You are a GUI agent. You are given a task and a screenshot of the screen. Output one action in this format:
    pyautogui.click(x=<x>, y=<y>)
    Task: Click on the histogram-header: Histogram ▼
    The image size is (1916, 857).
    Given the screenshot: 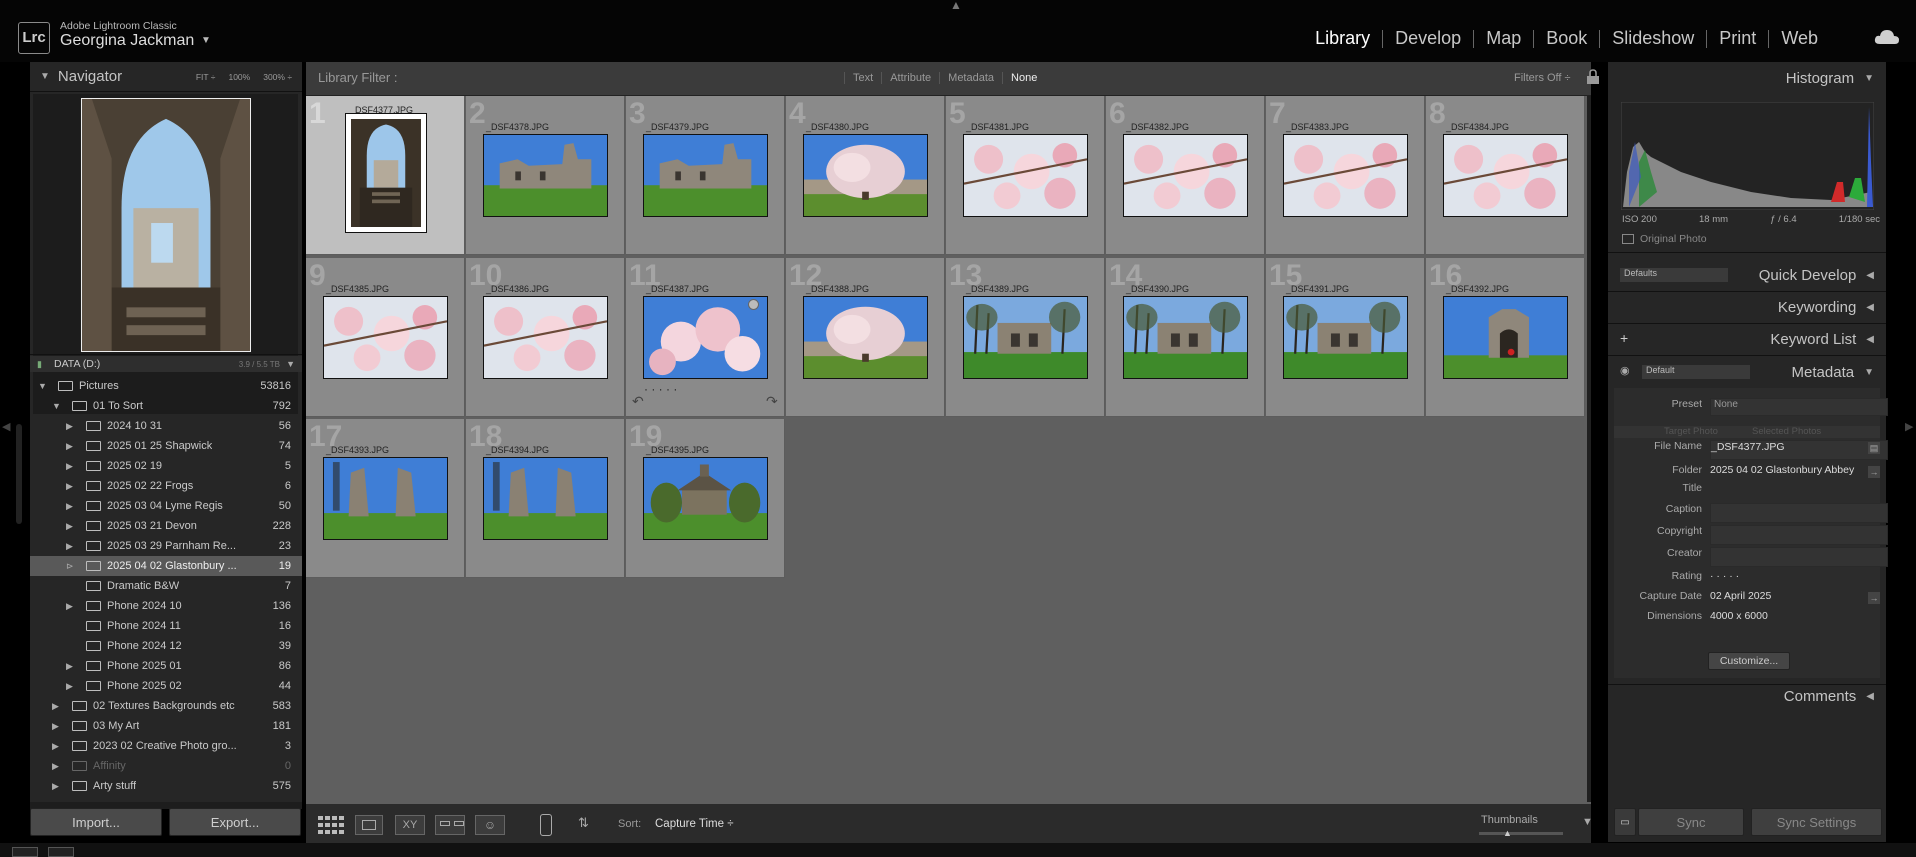 What is the action you would take?
    pyautogui.click(x=1747, y=78)
    